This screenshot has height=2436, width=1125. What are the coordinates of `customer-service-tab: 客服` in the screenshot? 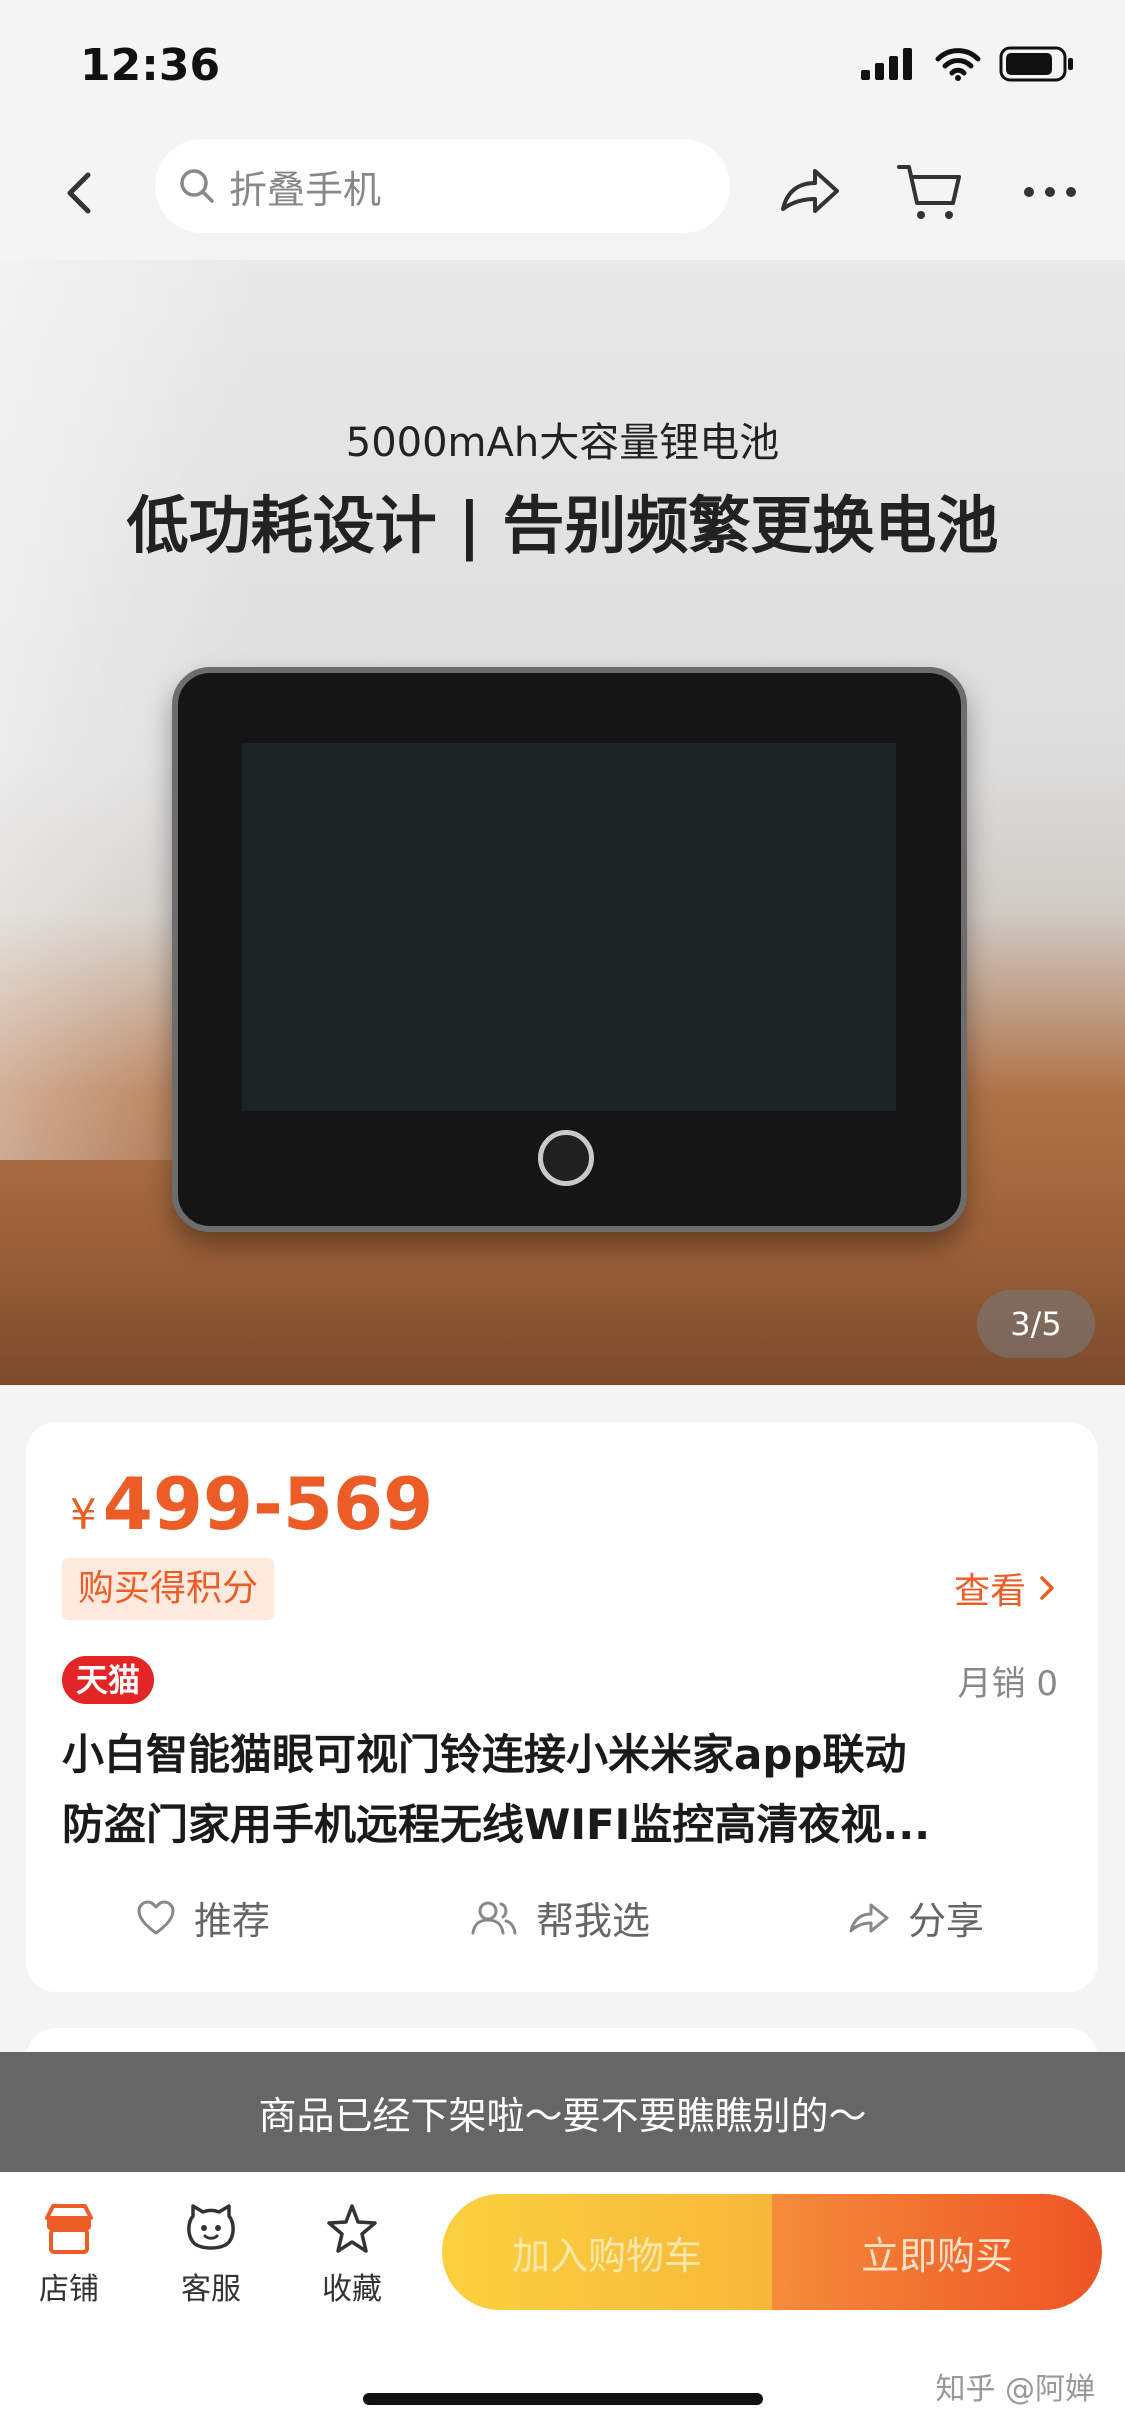 It's located at (211, 2255).